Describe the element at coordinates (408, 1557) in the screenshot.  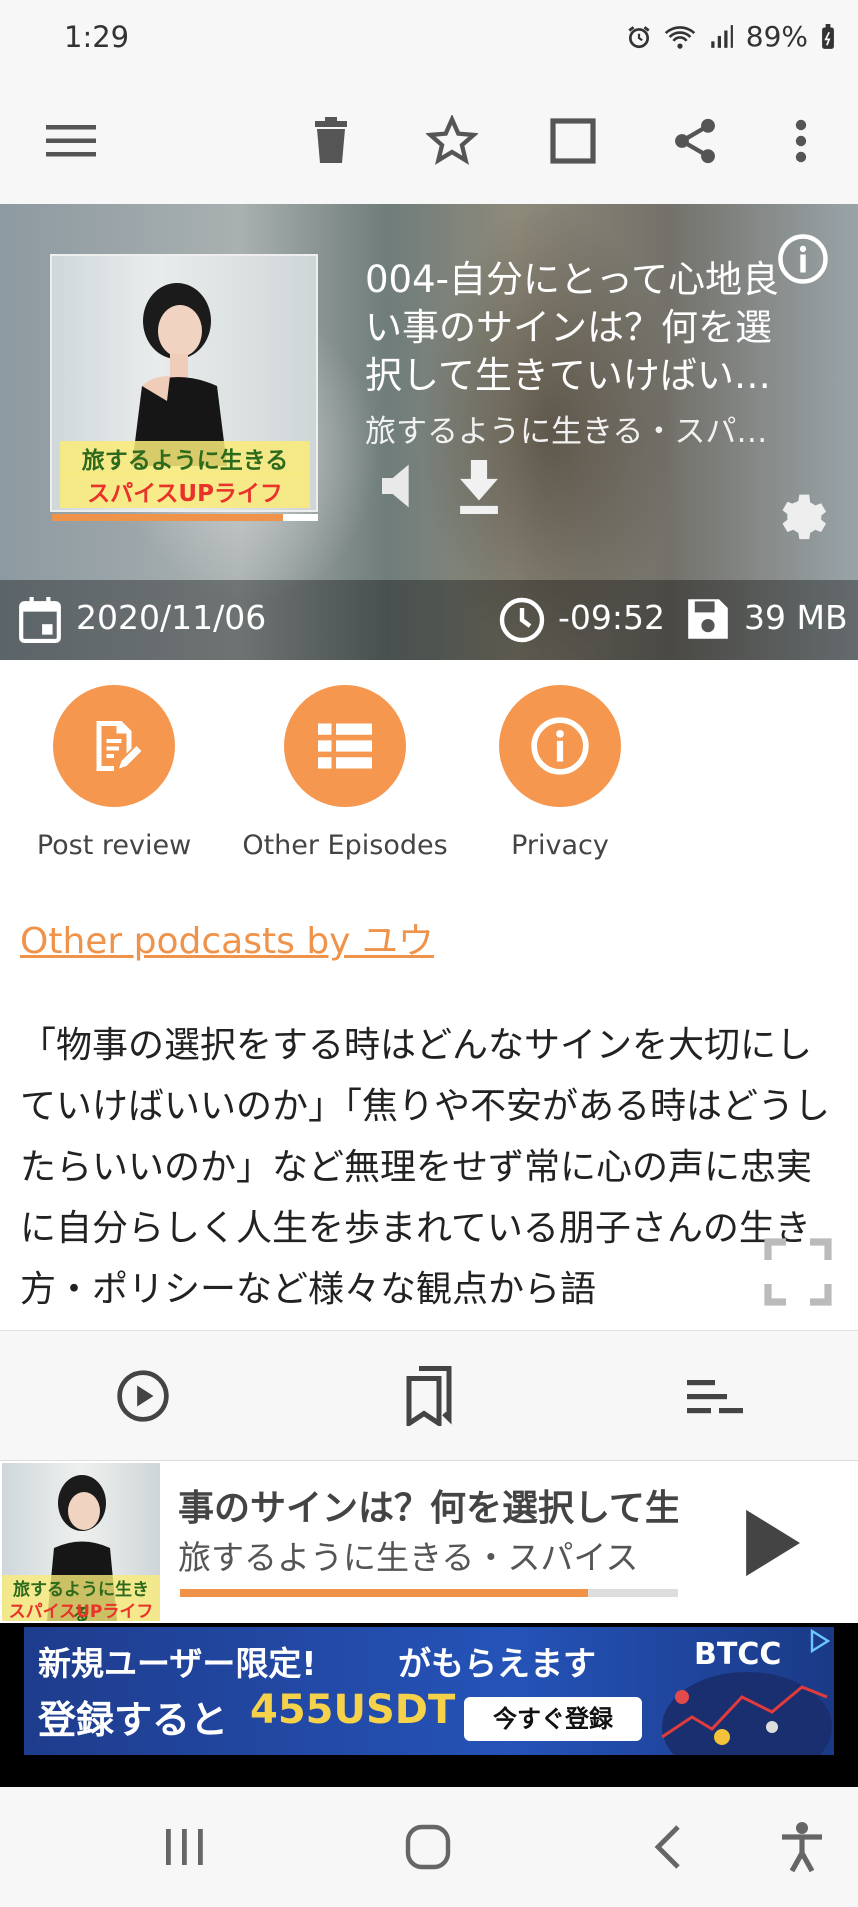
I see `mini-player-subtitle: 旅するように生きる・スパイス` at that location.